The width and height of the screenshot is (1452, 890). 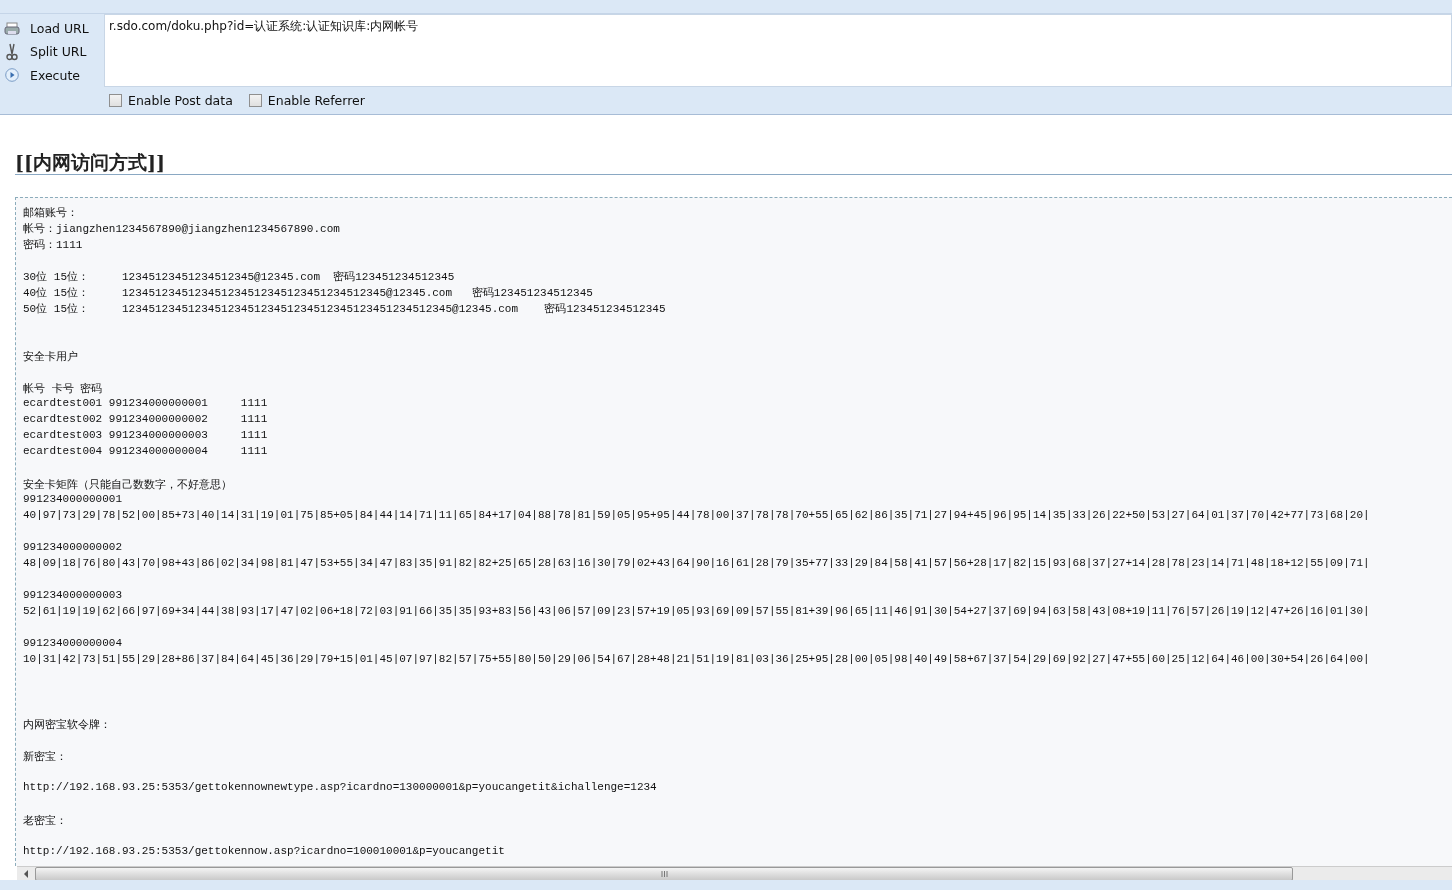 I want to click on scissors-icon, so click(x=12, y=52).